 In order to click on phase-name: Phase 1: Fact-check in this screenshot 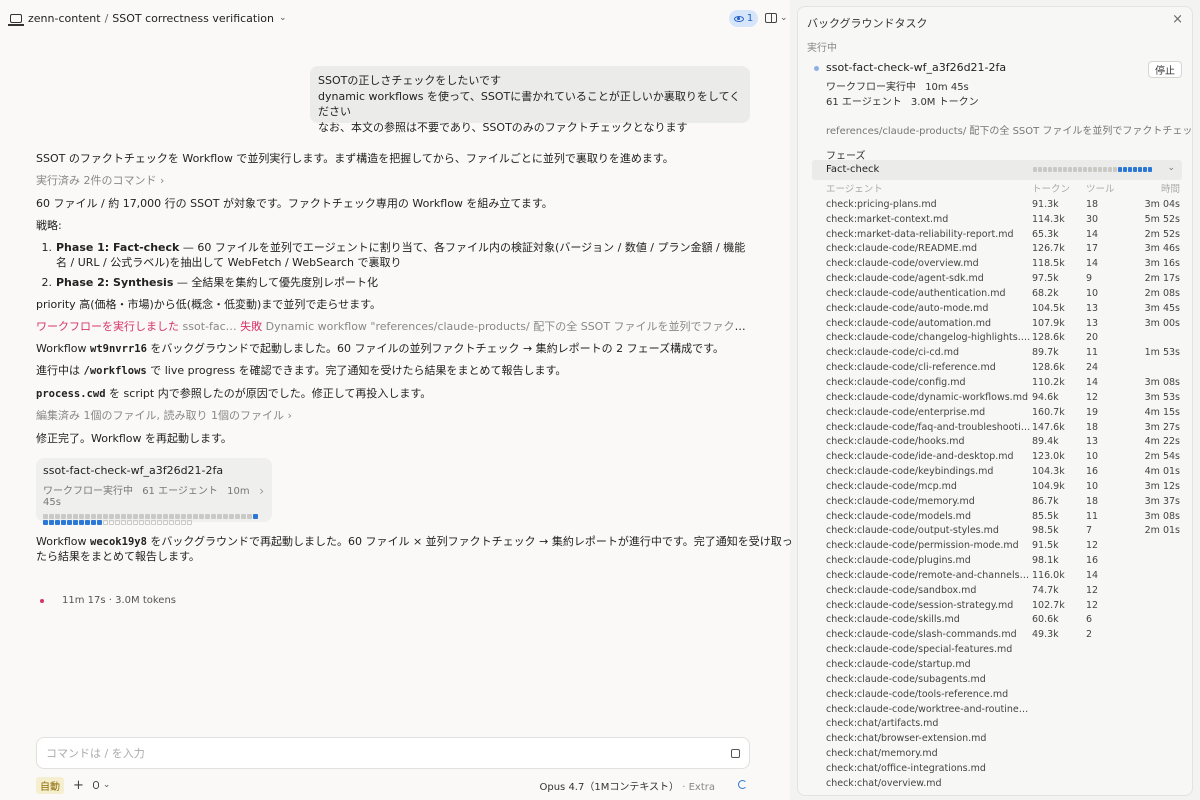, I will do `click(118, 247)`.